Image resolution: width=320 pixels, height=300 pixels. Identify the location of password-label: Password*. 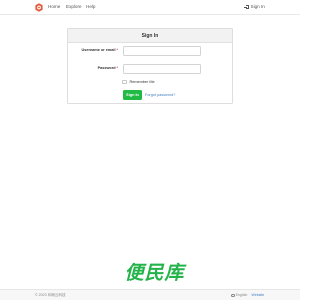
(93, 68).